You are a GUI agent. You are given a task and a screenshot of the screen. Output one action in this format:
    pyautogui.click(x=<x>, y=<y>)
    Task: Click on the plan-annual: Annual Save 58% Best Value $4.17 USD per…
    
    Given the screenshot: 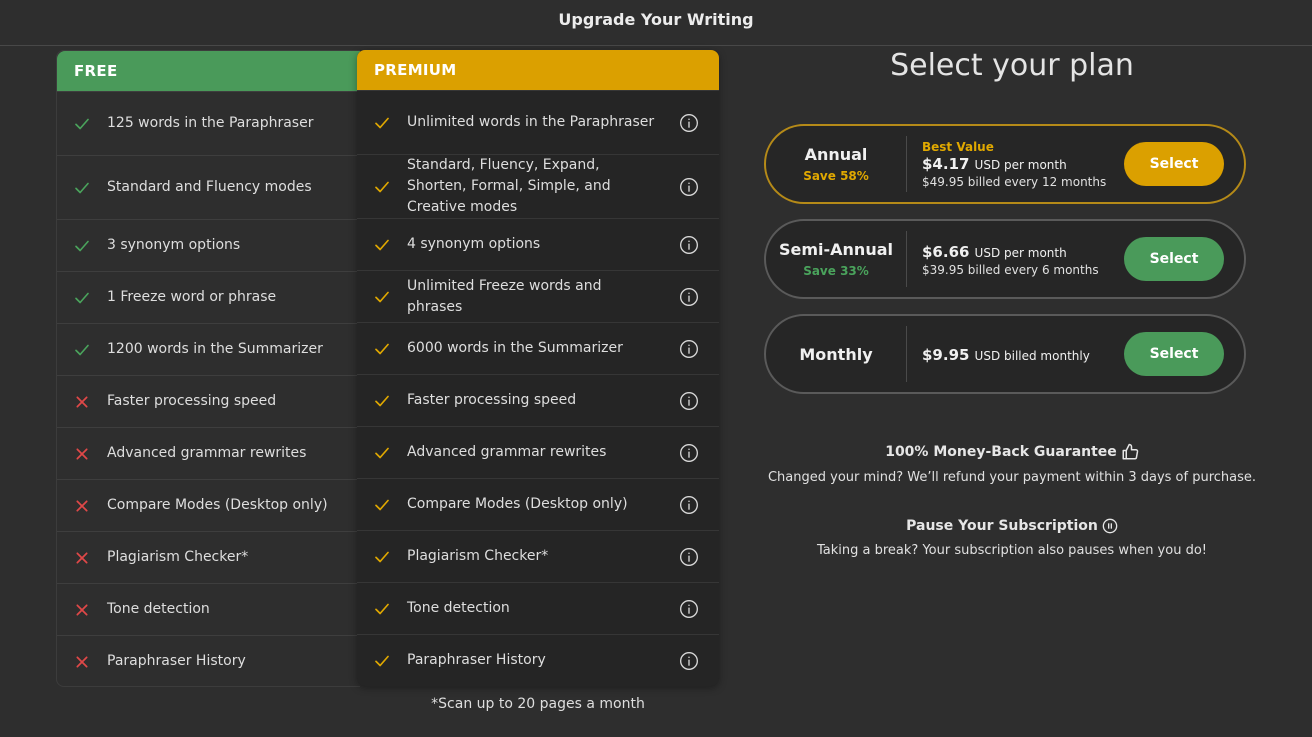 What is the action you would take?
    pyautogui.click(x=1005, y=164)
    